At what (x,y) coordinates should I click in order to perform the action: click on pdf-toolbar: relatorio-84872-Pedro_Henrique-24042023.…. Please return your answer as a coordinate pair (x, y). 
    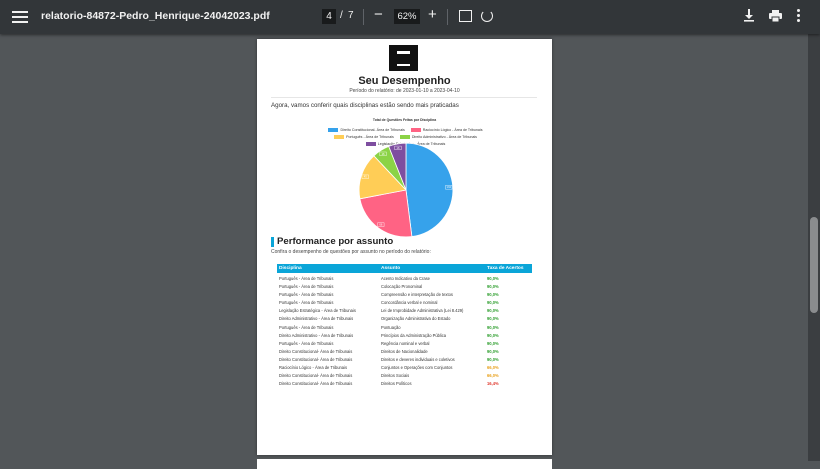
    Looking at the image, I should click on (410, 17).